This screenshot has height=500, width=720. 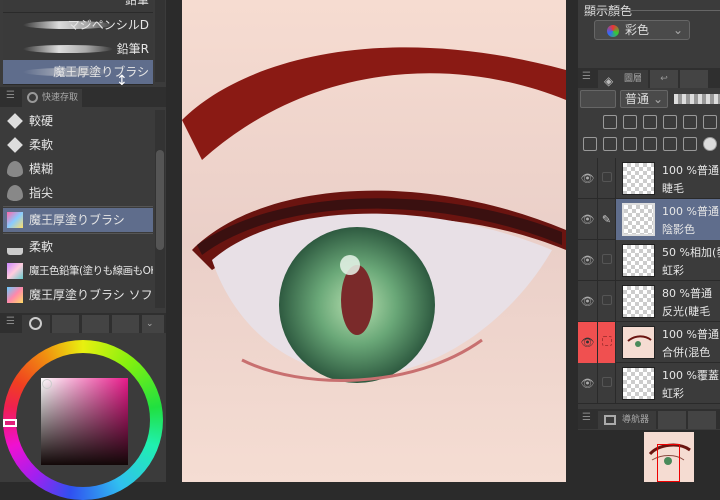 What do you see at coordinates (673, 188) in the screenshot?
I see `layer-name: 睫毛` at bounding box center [673, 188].